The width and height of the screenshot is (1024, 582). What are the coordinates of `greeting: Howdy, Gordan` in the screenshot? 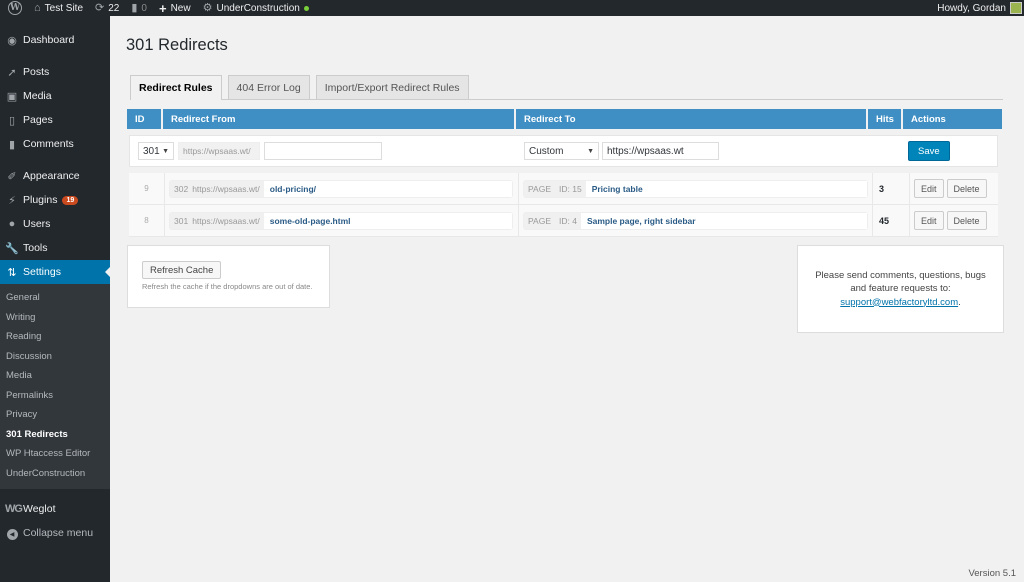 It's located at (971, 8).